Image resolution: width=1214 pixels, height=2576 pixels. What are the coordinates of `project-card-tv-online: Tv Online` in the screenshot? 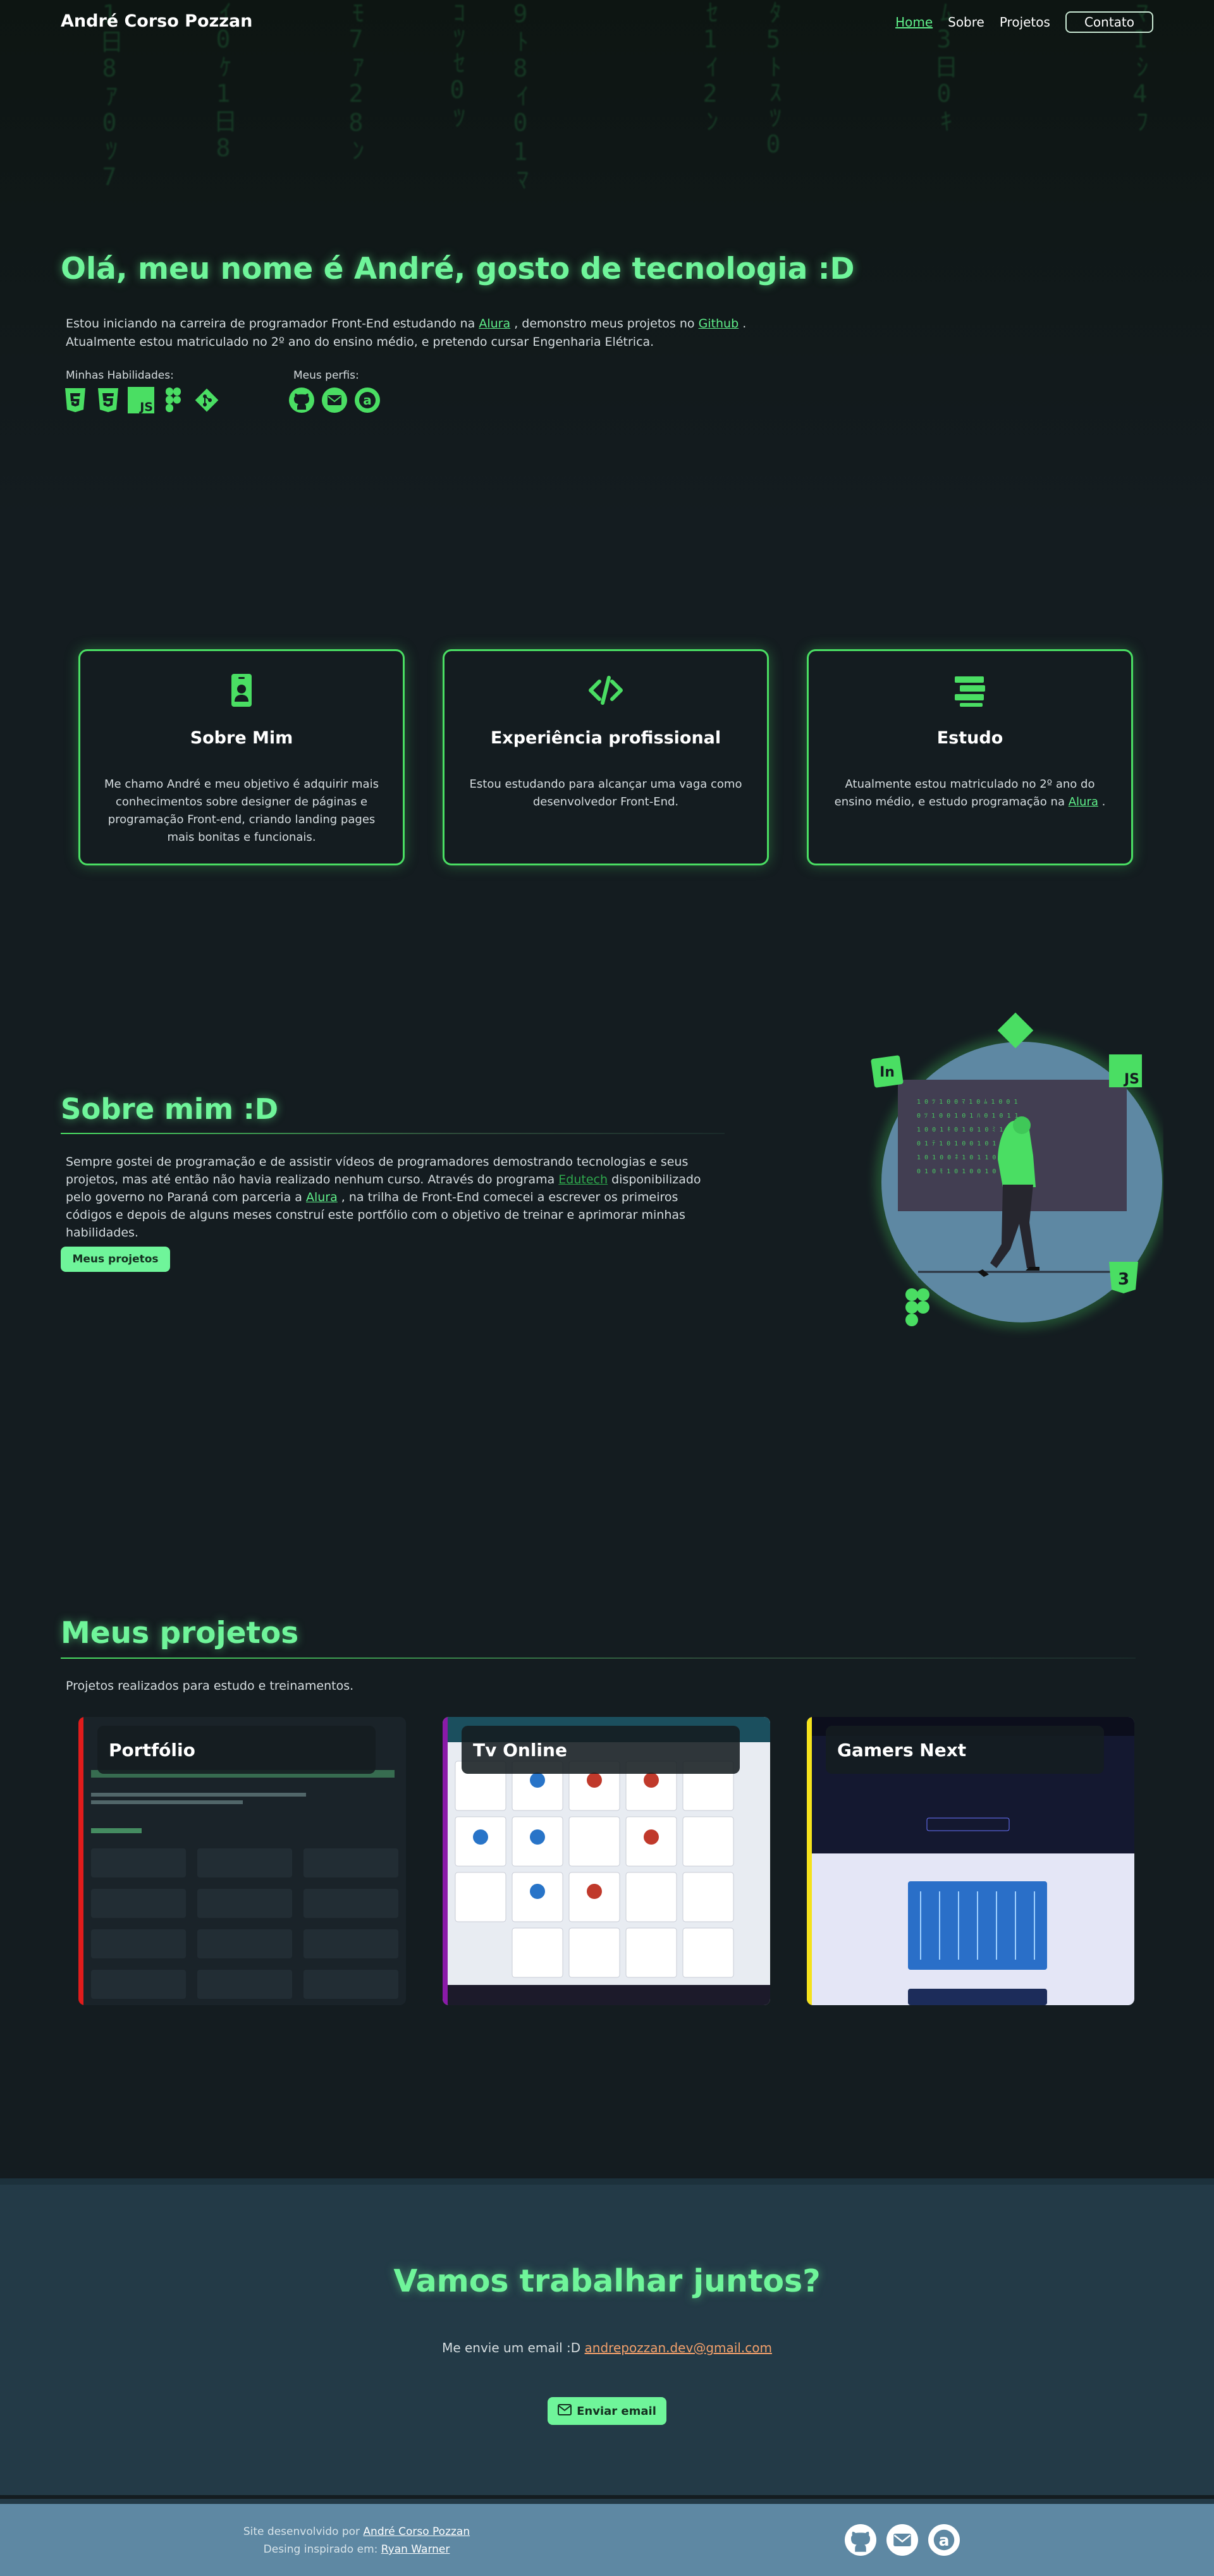 It's located at (606, 1861).